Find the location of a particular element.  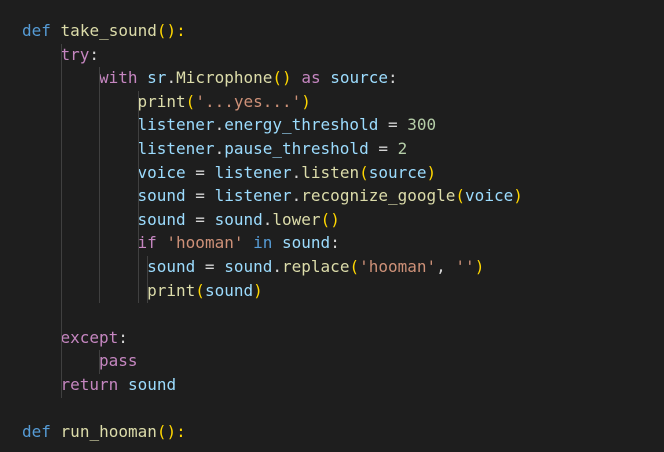

code-line: listener.pause_threshold = 2 is located at coordinates (273, 149).